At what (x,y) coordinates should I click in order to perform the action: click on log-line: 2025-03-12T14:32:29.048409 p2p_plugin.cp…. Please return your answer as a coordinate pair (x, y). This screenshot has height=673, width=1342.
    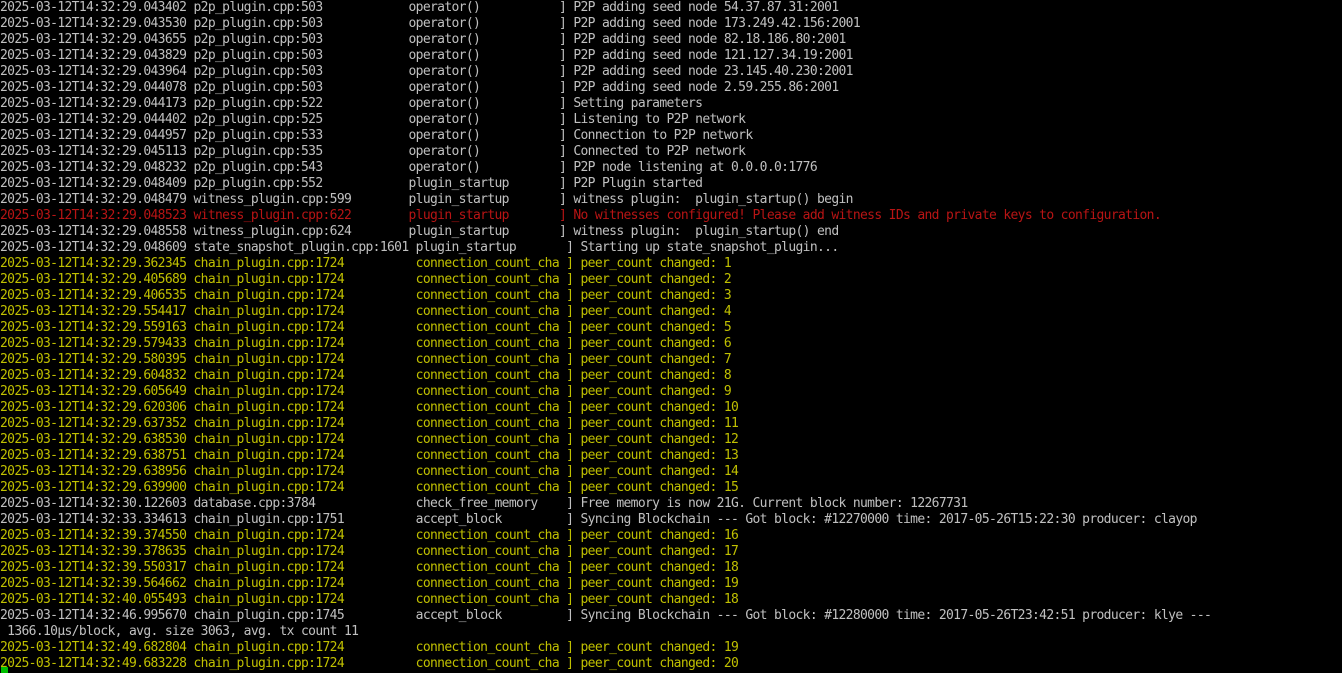
    Looking at the image, I should click on (351, 183).